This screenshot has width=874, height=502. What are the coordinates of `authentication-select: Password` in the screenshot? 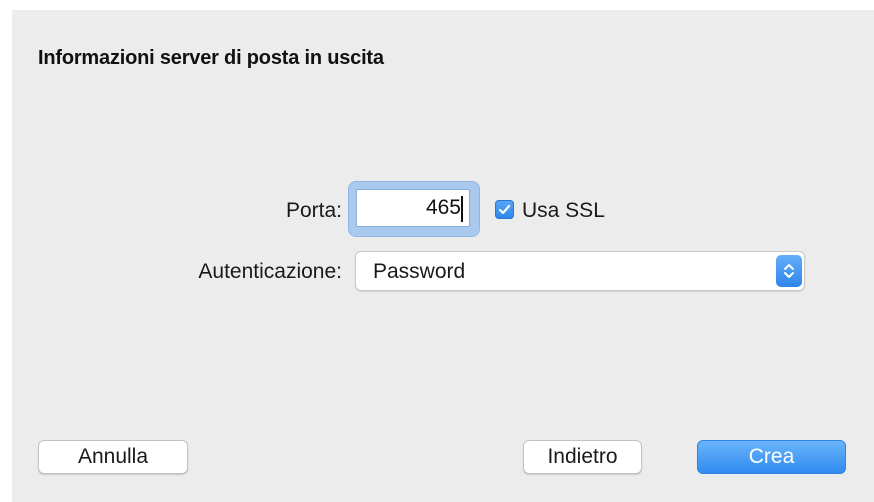 It's located at (580, 271).